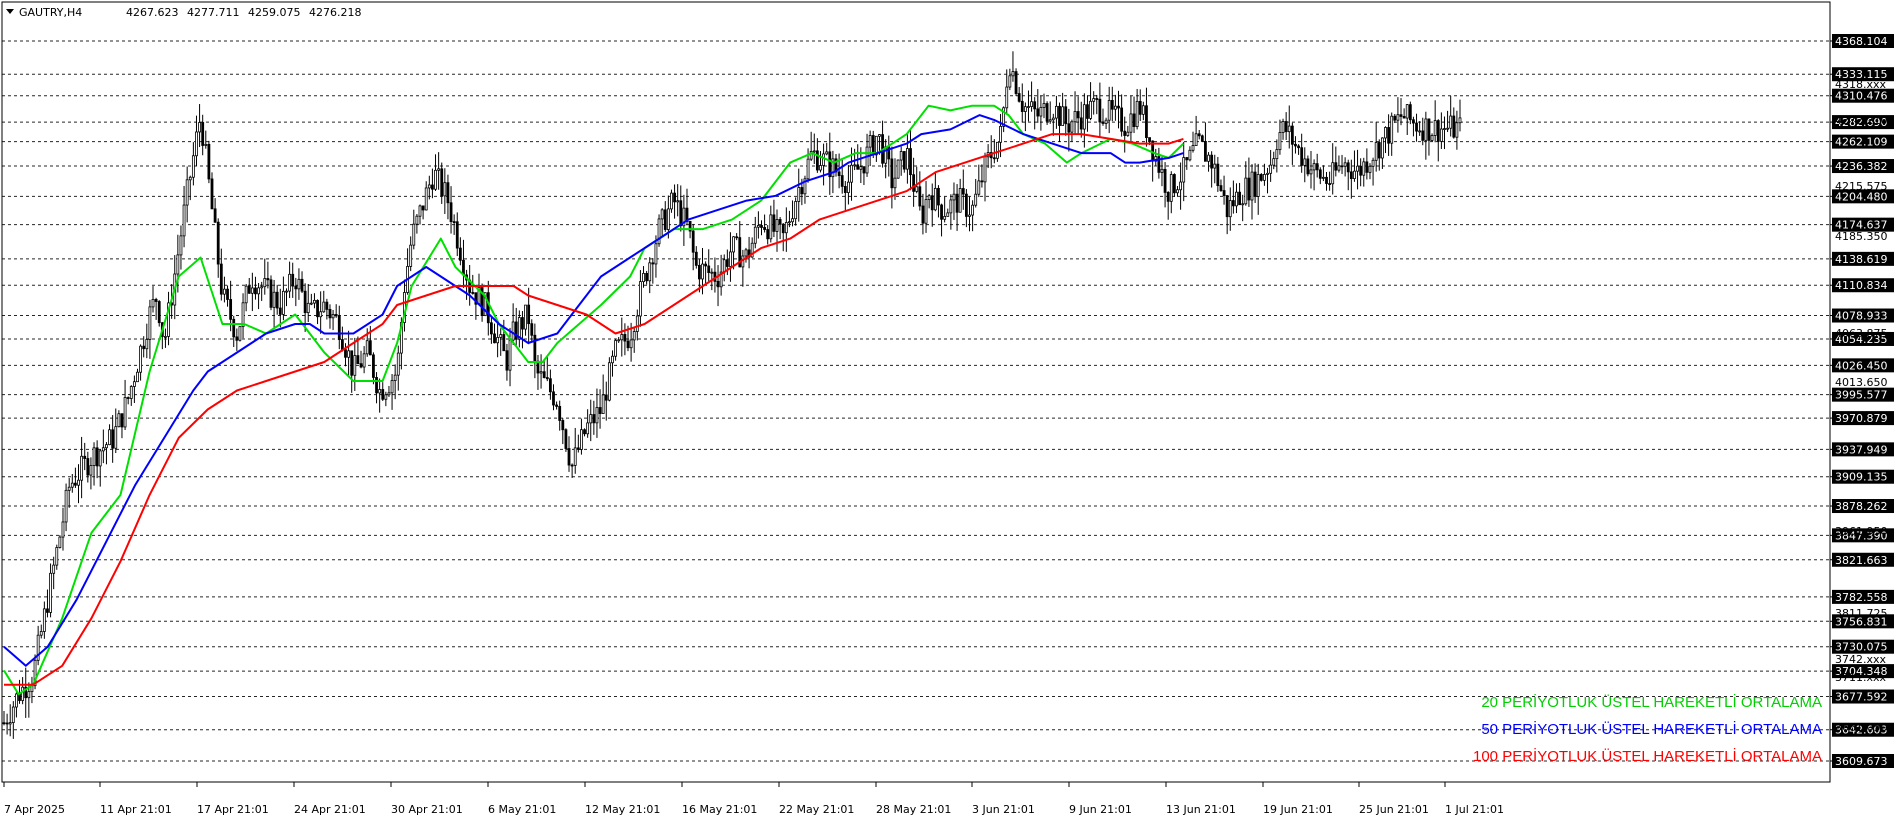 The height and width of the screenshot is (820, 1896). I want to click on legend-ema100: 100 PERİYOTLUK ÜSTEL HAREKETLİ ORTALAMA, so click(1647, 756).